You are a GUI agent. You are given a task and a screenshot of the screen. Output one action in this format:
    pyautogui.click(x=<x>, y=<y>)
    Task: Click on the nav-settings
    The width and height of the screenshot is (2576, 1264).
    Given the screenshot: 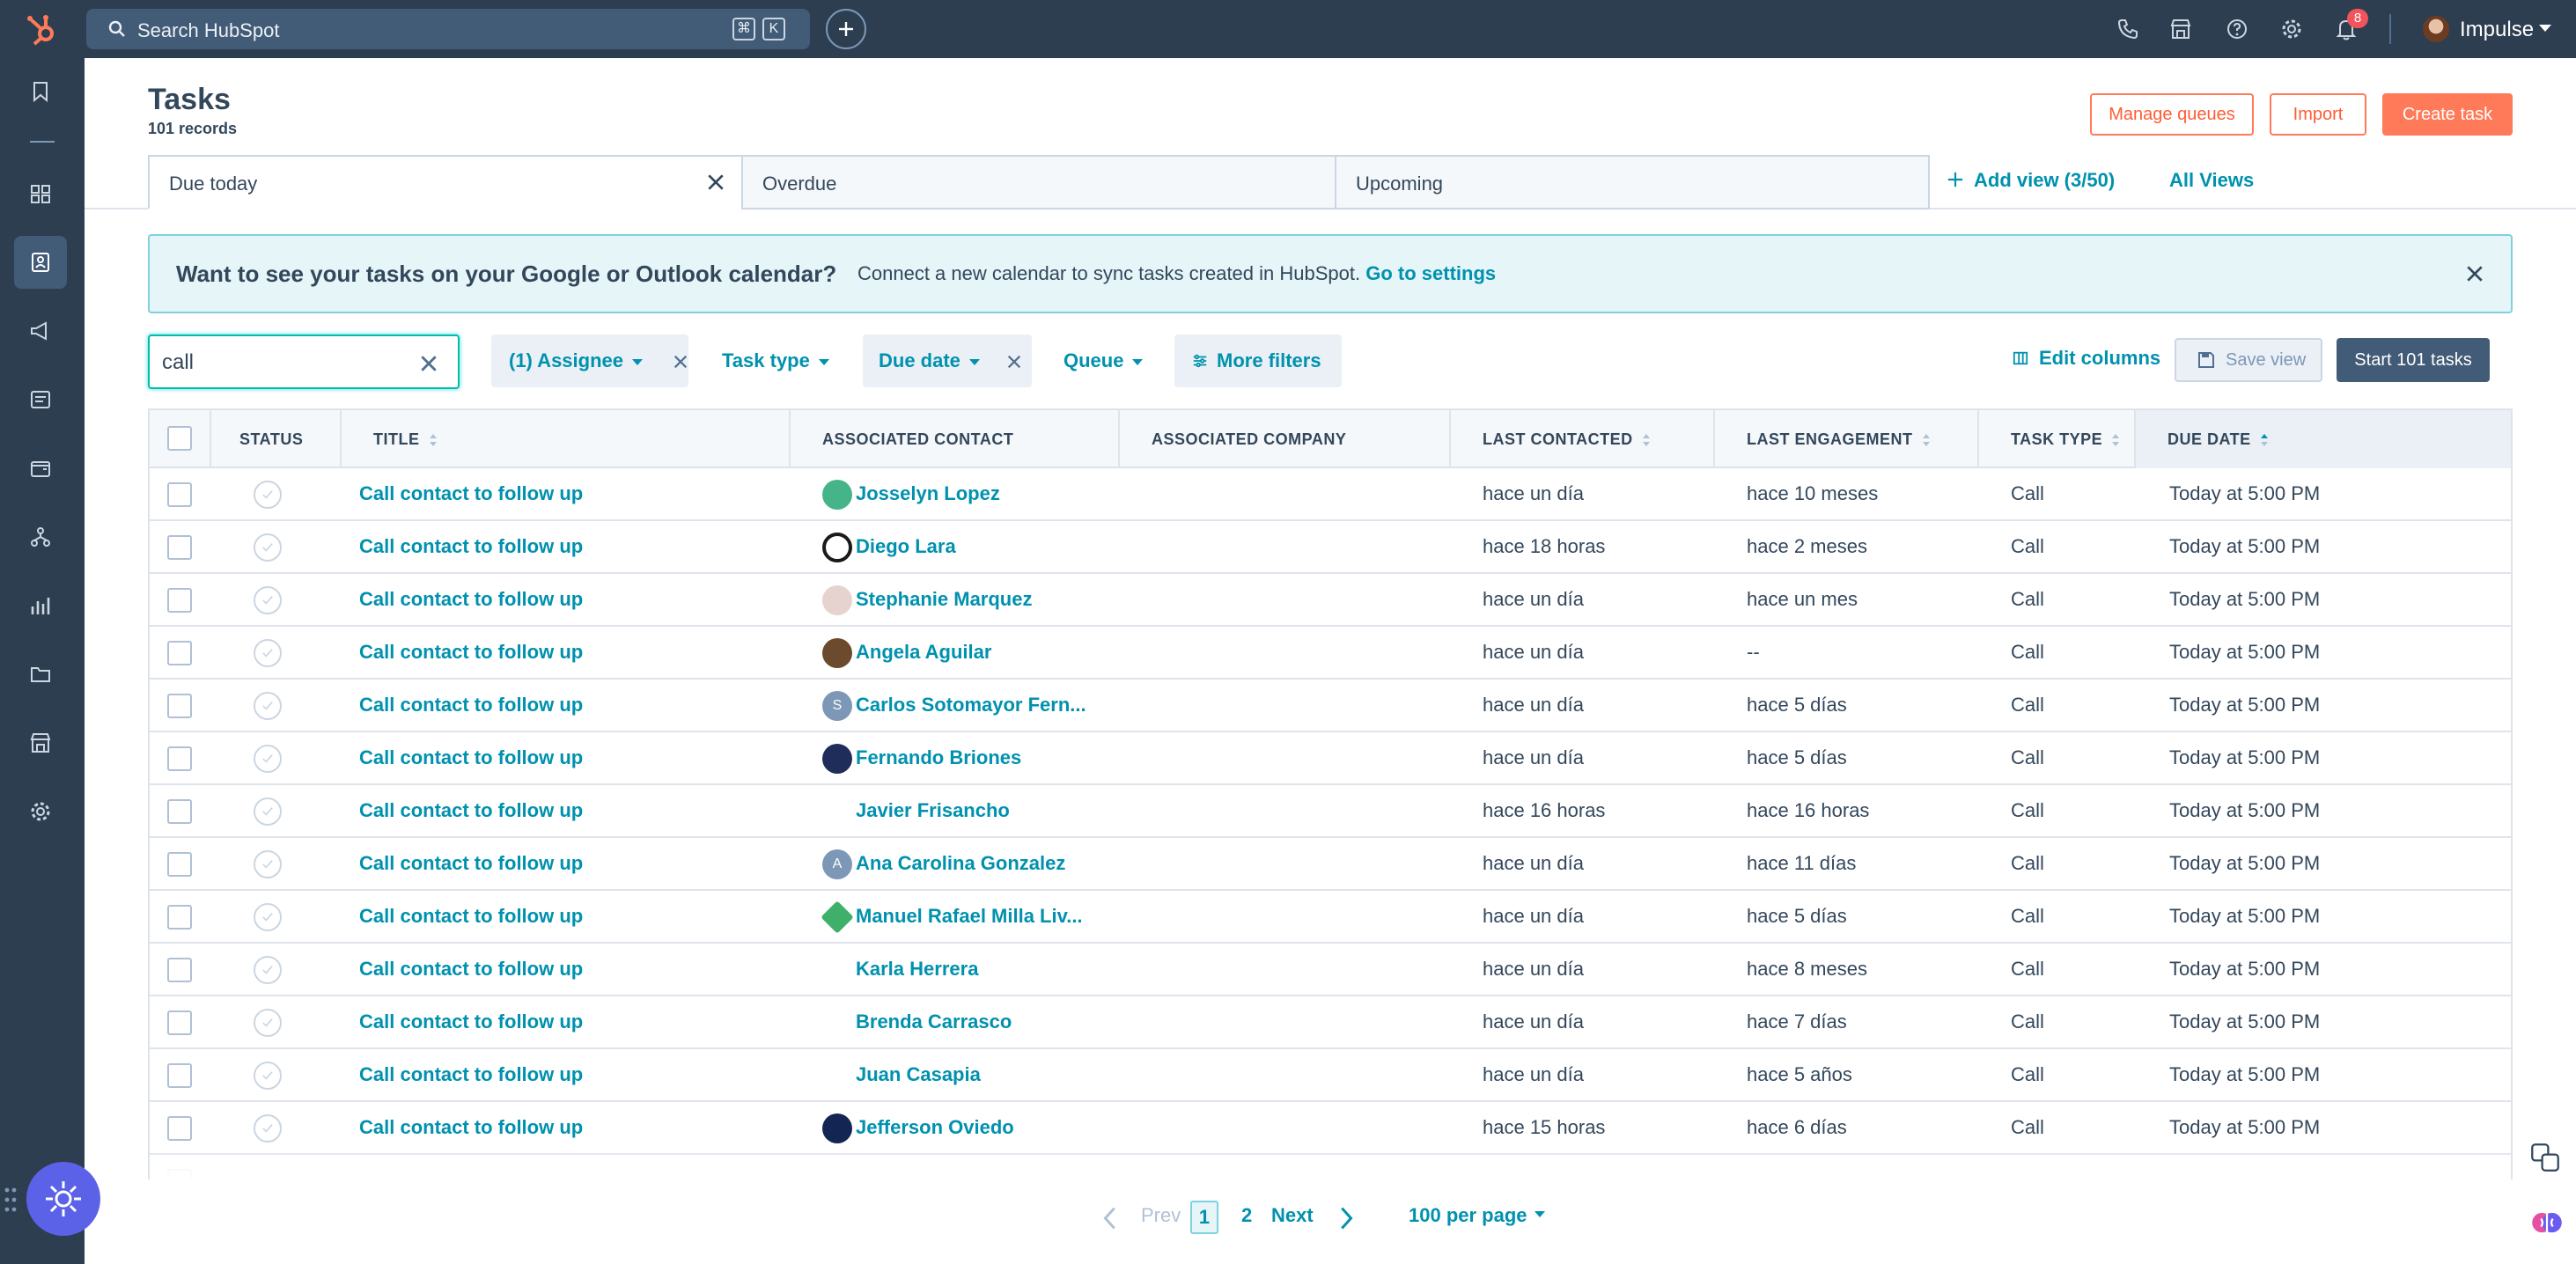 What is the action you would take?
    pyautogui.click(x=41, y=811)
    